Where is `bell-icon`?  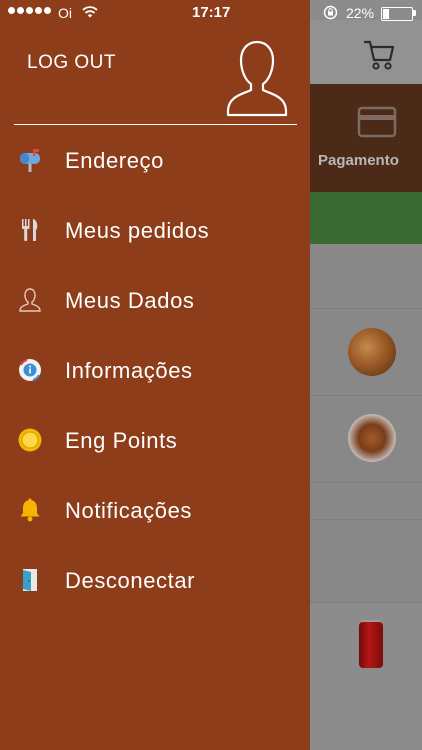 bell-icon is located at coordinates (30, 510).